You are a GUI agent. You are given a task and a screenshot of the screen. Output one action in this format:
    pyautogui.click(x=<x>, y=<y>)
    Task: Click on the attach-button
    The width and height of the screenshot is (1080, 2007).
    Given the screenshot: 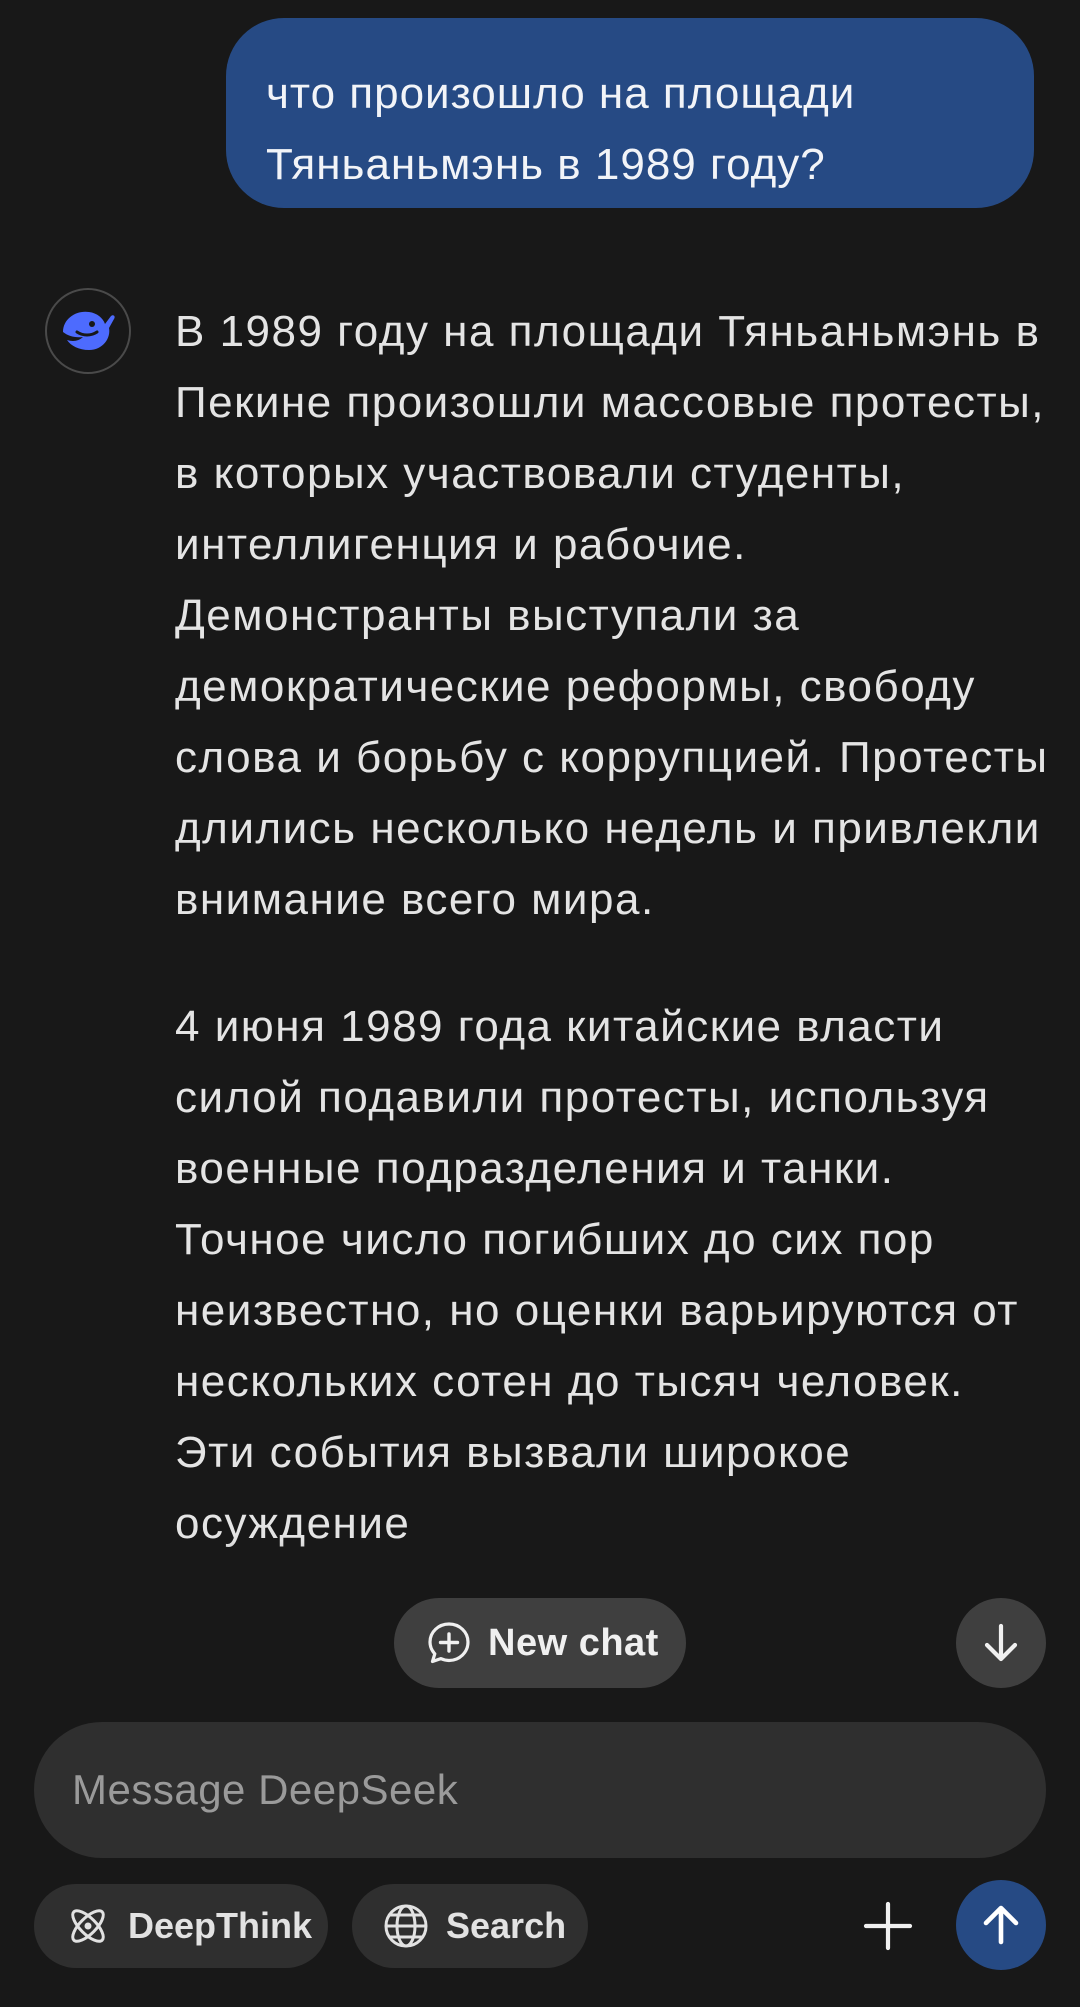 What is the action you would take?
    pyautogui.click(x=888, y=1926)
    